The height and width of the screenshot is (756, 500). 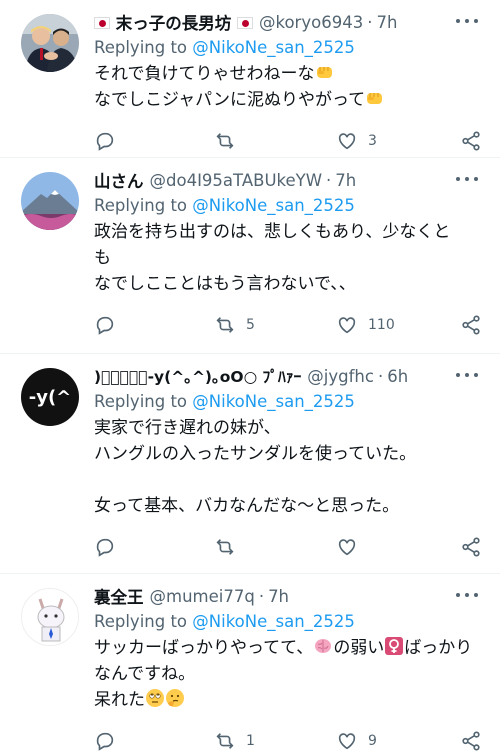 What do you see at coordinates (175, 698) in the screenshot?
I see `thinking-face-emoji-icon` at bounding box center [175, 698].